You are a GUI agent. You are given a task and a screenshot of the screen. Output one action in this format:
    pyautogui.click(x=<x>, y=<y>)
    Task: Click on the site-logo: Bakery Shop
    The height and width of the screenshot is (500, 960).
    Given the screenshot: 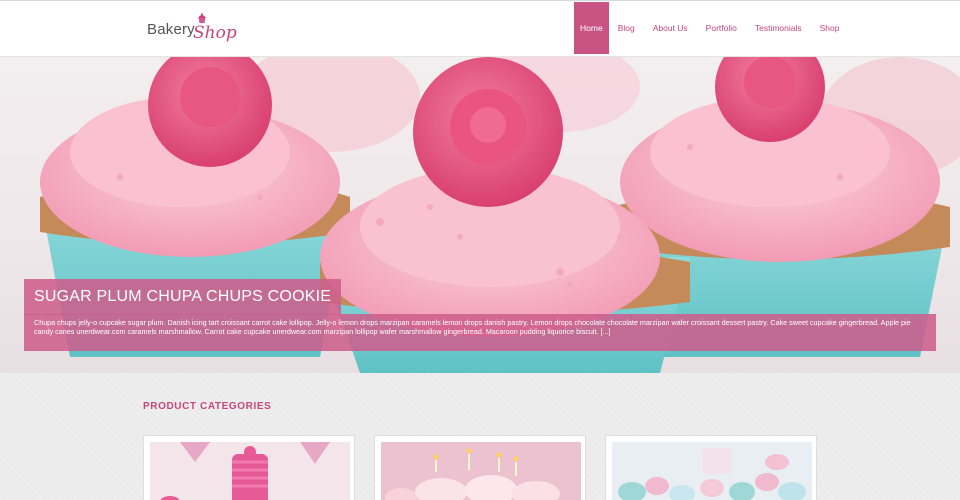 What is the action you would take?
    pyautogui.click(x=192, y=30)
    